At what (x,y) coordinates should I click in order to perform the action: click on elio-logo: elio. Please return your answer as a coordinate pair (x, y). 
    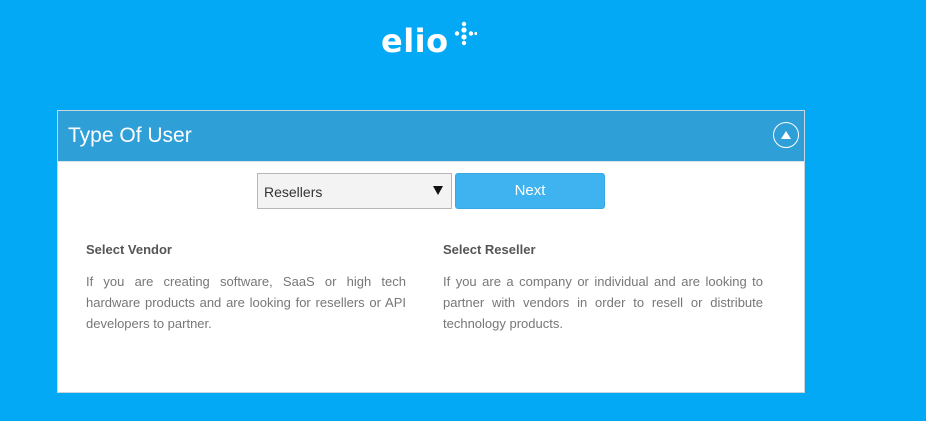
    Looking at the image, I should click on (429, 41).